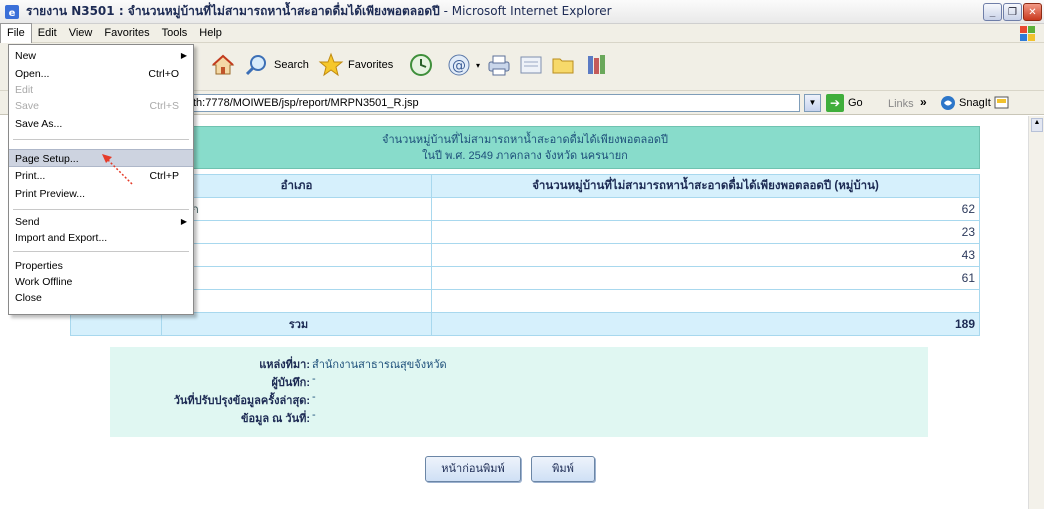  I want to click on asof-row: ข้อมูล ณ วันที่: -, so click(213, 418).